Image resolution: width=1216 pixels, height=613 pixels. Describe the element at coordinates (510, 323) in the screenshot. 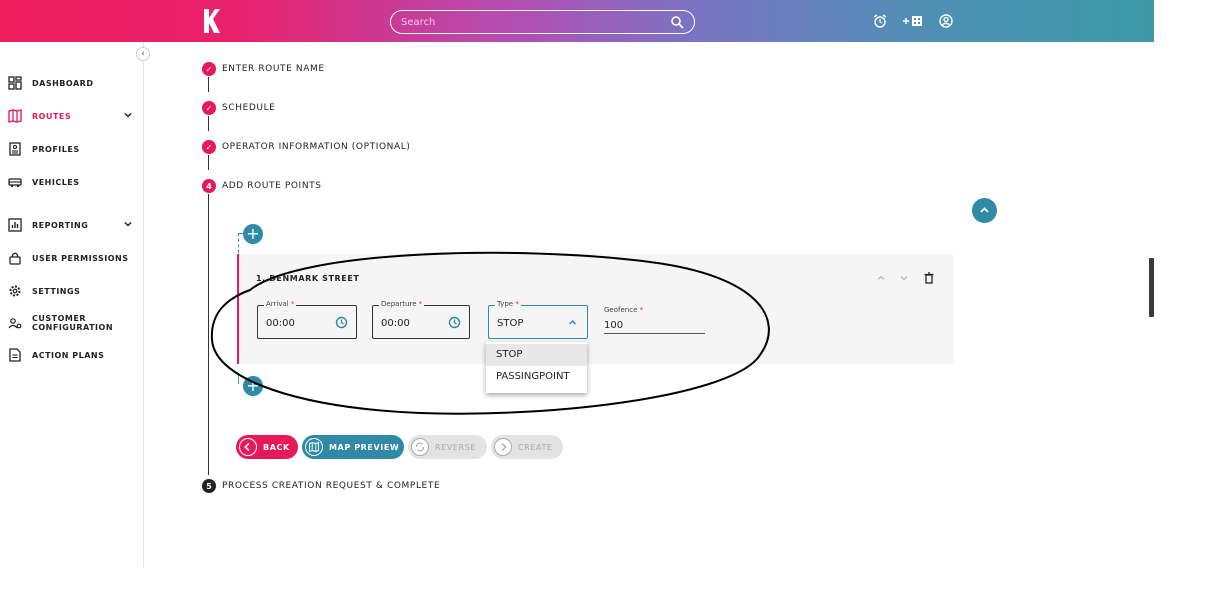

I see `type-select-value: STOP` at that location.